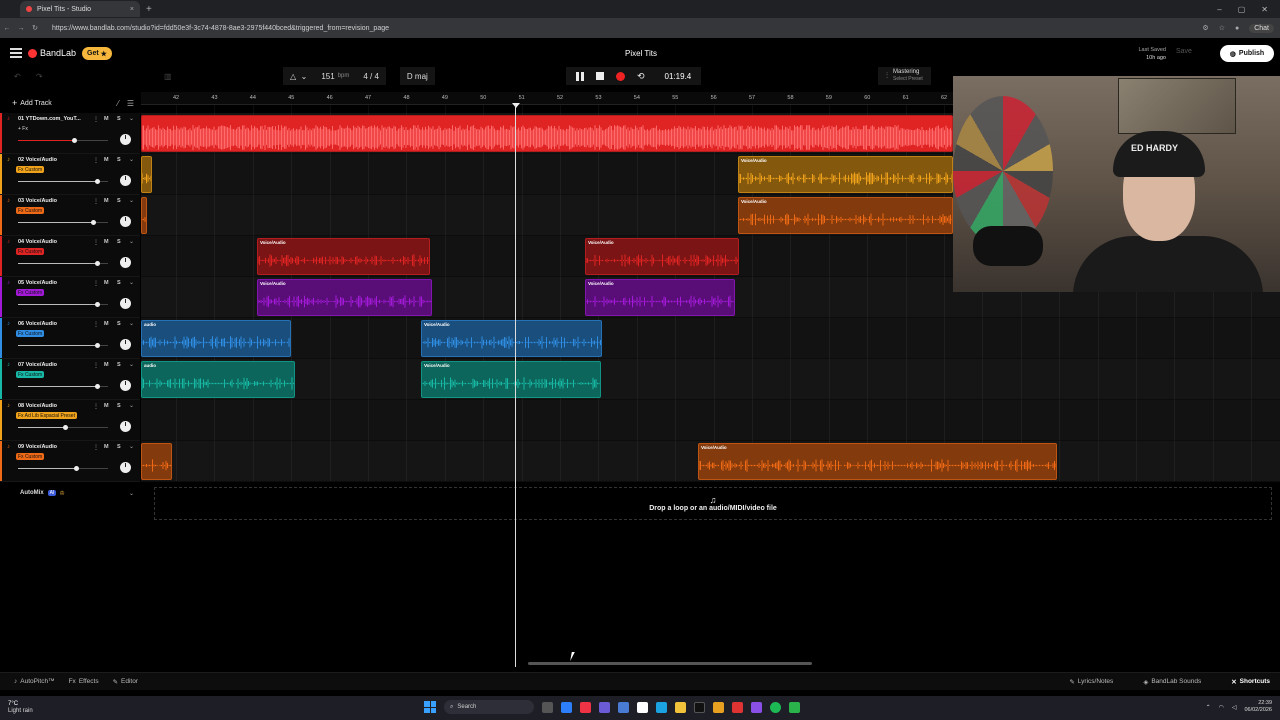 The image size is (1280, 720). What do you see at coordinates (70, 493) in the screenshot?
I see `automix-row: AutoMix AI ♔ ⌄` at bounding box center [70, 493].